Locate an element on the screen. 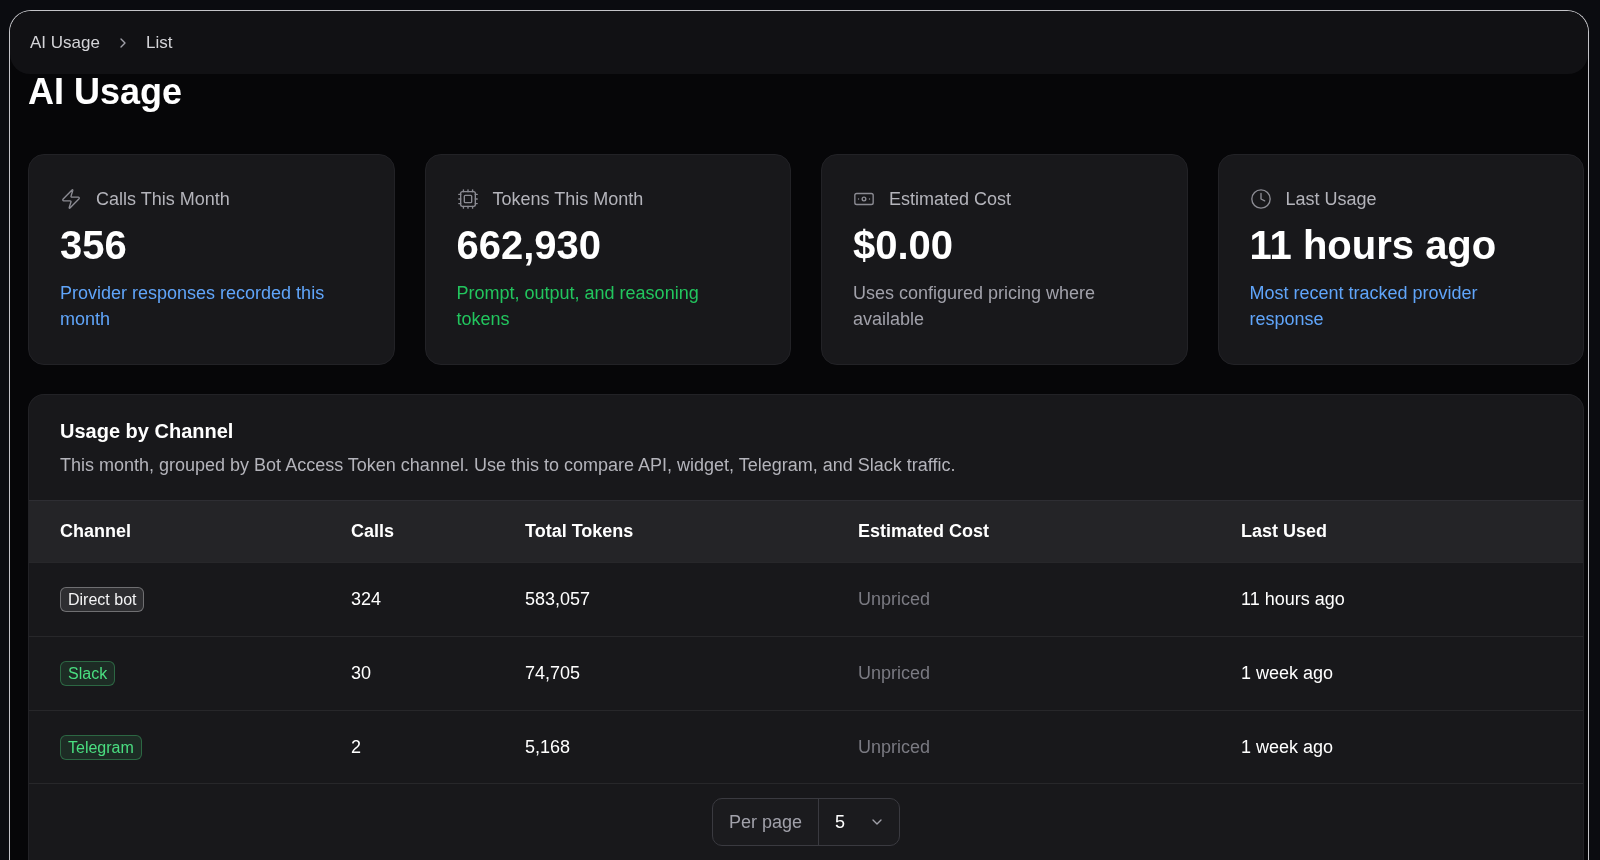 This screenshot has height=860, width=1600. column-header: Last Used is located at coordinates (1284, 531).